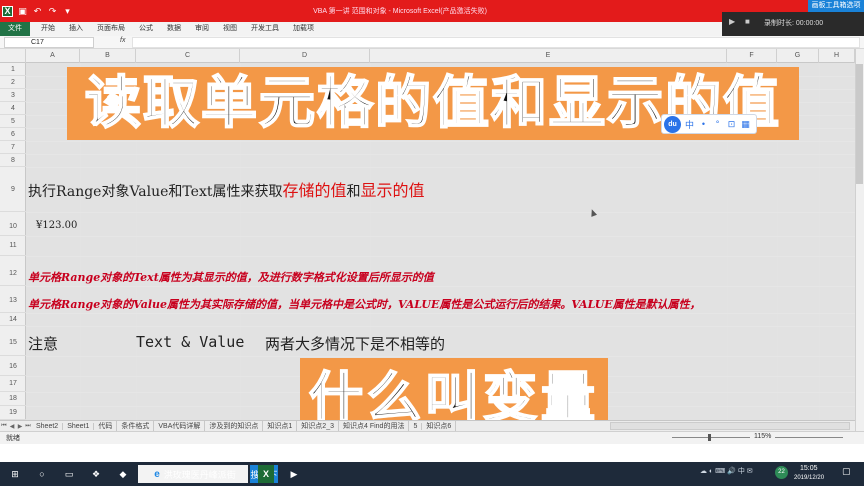 The width and height of the screenshot is (864, 486). I want to click on row-header-6: 6, so click(13, 134).